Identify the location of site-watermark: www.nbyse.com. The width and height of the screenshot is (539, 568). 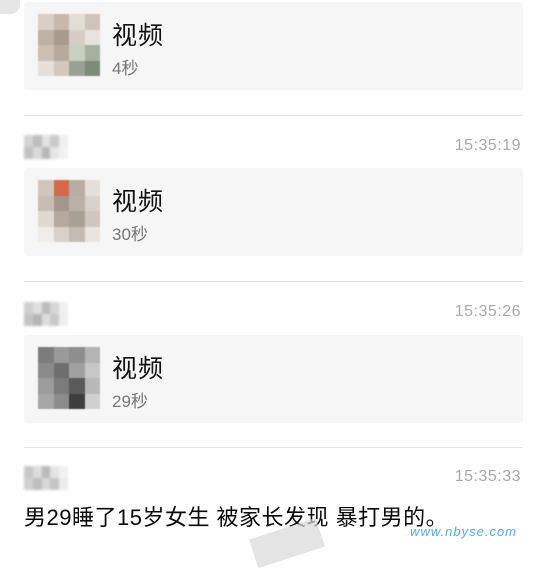
(463, 531).